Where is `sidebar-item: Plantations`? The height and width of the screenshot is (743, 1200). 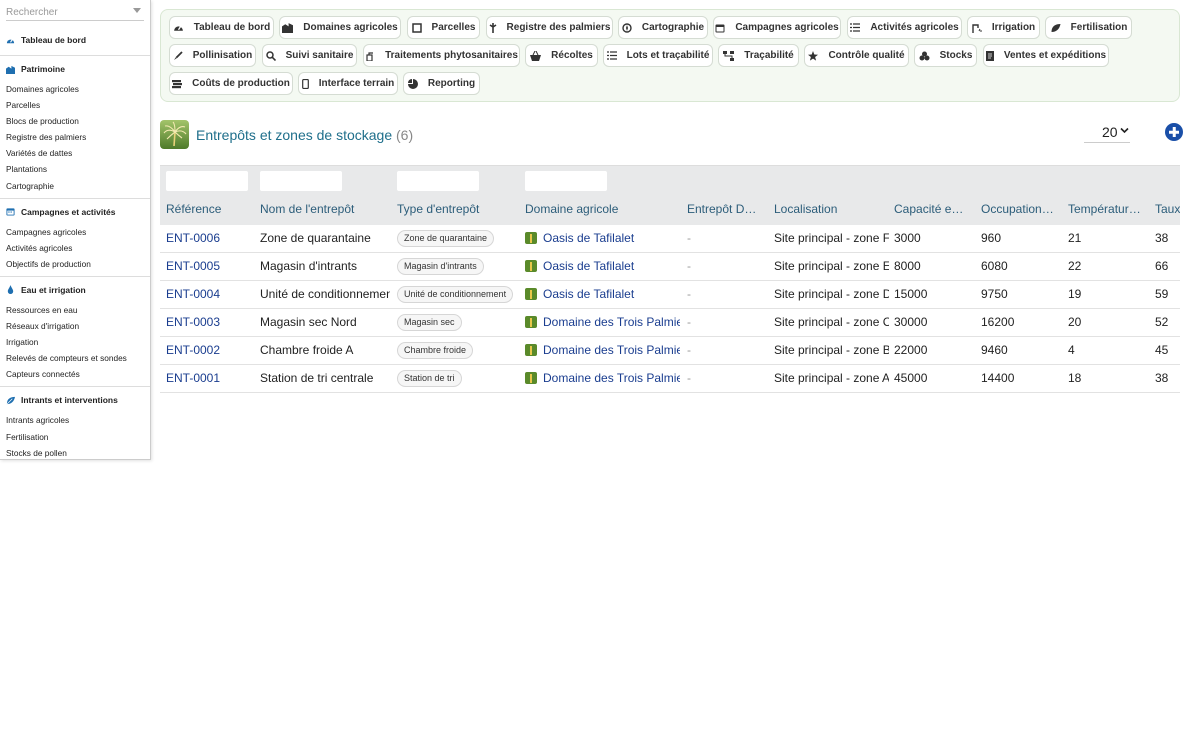 sidebar-item: Plantations is located at coordinates (75, 169).